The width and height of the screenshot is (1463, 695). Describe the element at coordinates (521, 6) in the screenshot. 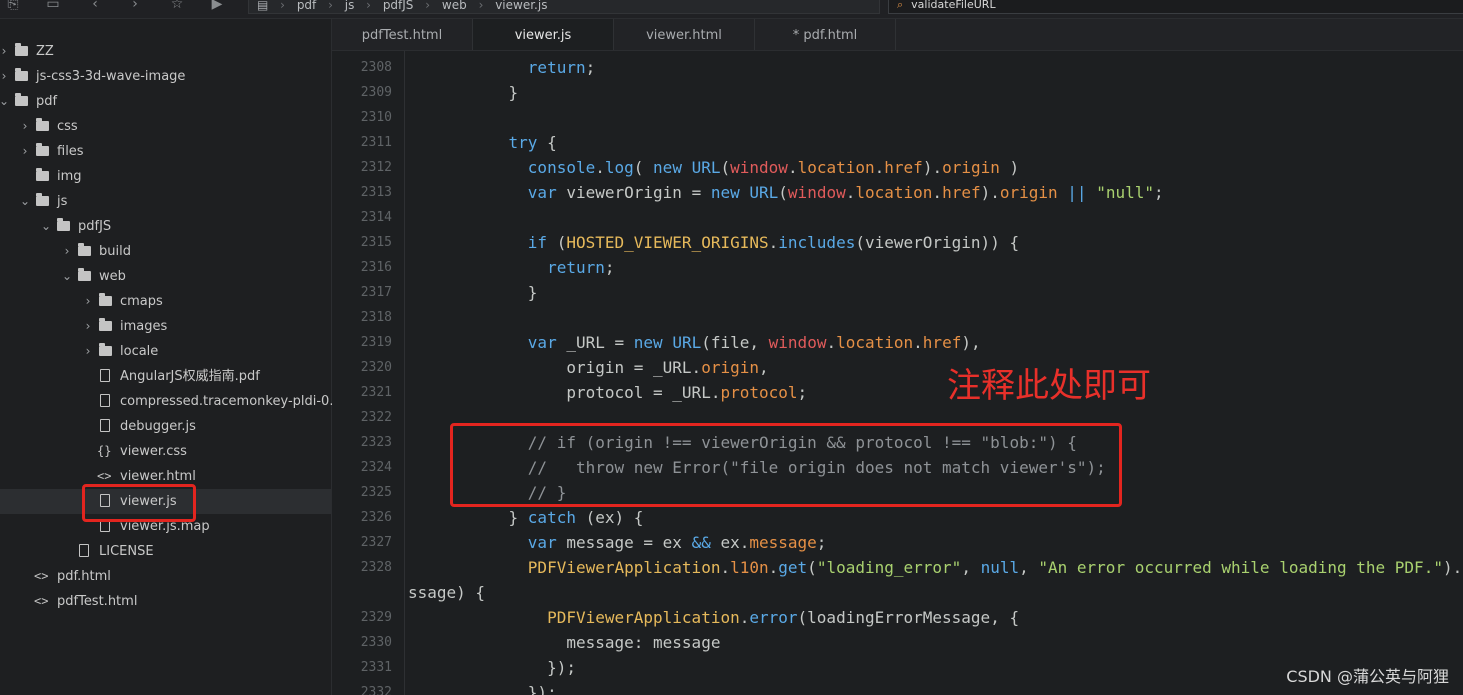

I see `breadcrumb-item: viewer.js` at that location.